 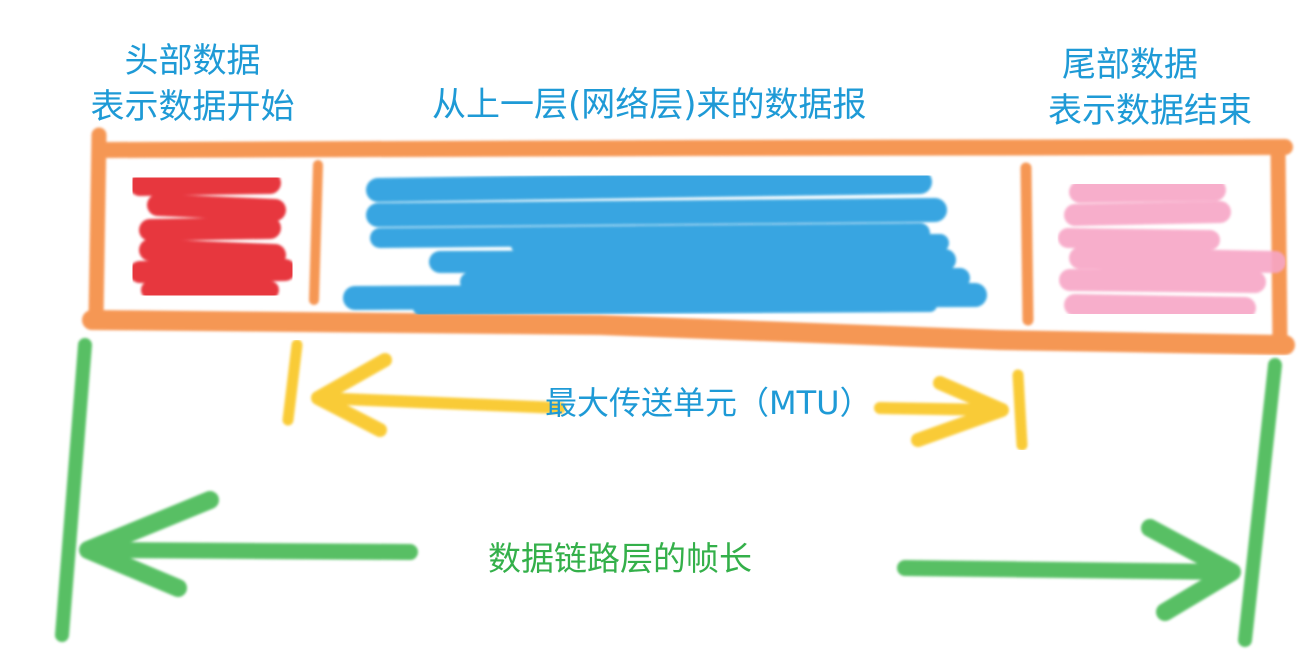 What do you see at coordinates (1130, 65) in the screenshot?
I see `trailer-label-line1: 尾部数据` at bounding box center [1130, 65].